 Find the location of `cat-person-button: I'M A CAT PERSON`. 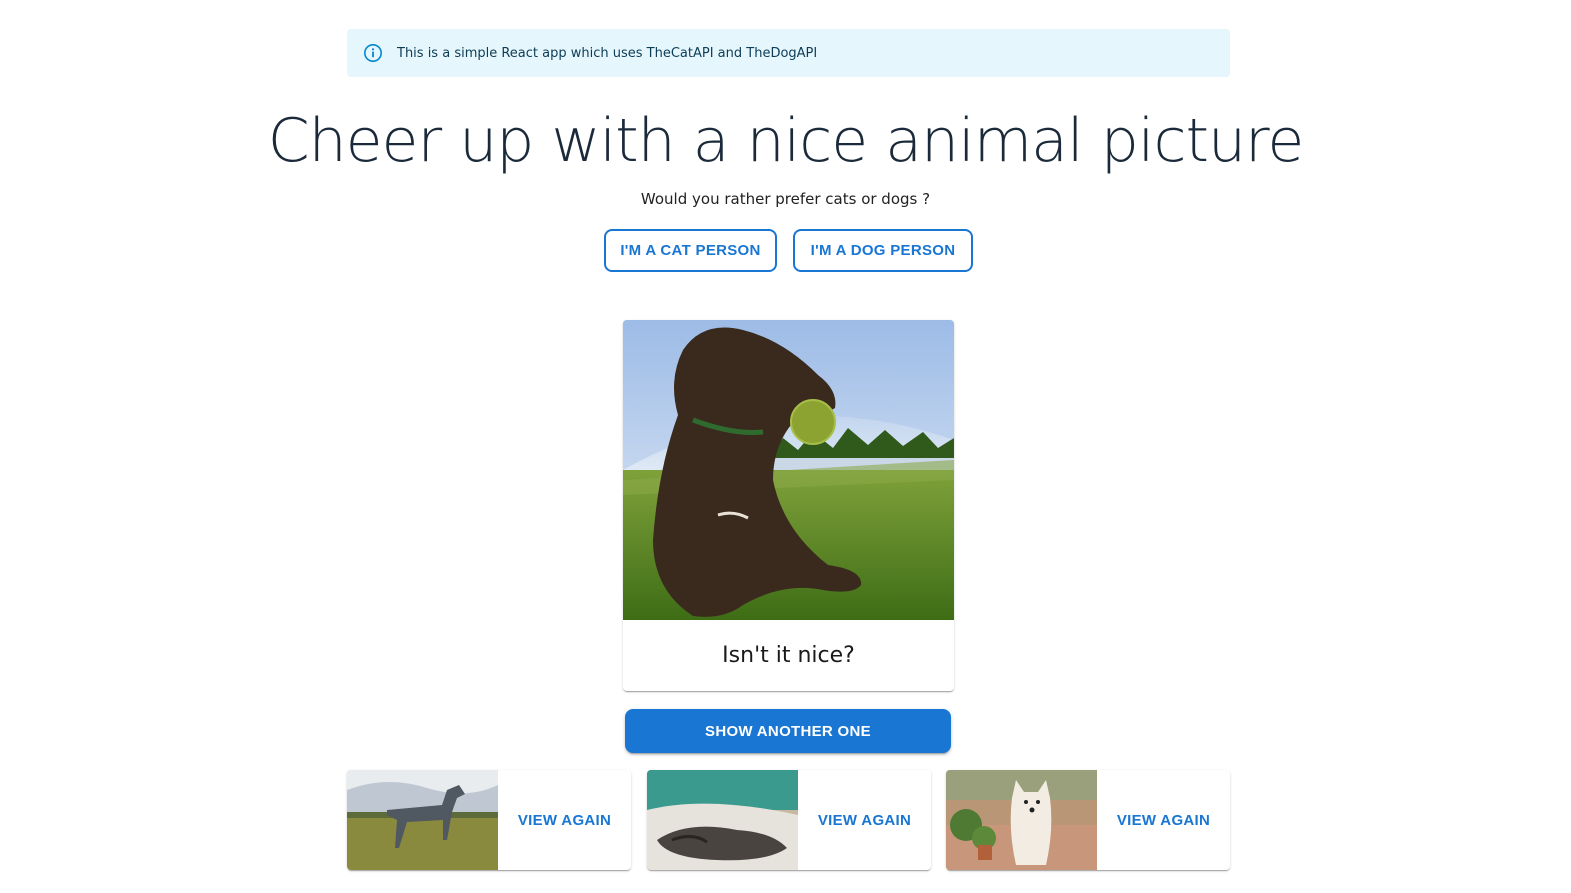

cat-person-button: I'M A CAT PERSON is located at coordinates (690, 250).